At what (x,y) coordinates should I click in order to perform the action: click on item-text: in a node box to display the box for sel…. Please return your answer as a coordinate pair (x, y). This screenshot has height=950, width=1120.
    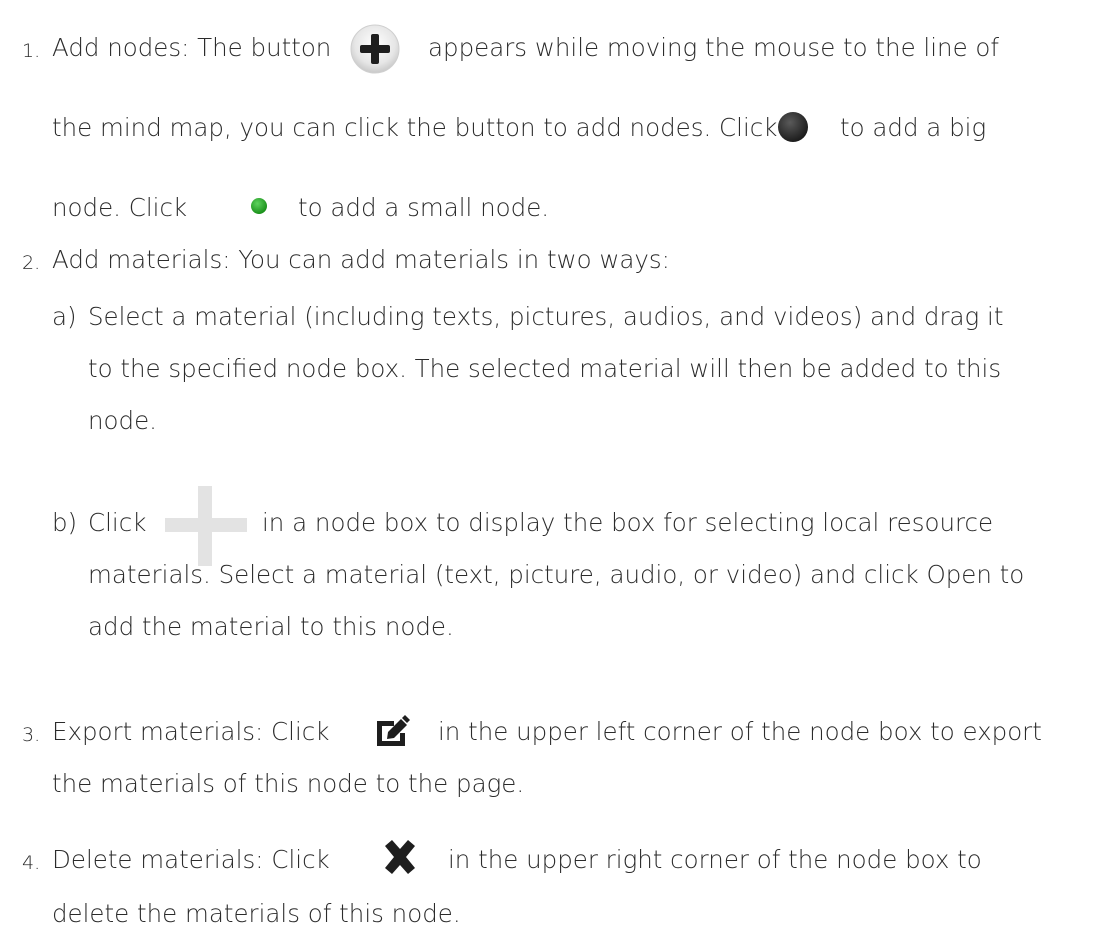
    Looking at the image, I should click on (628, 522).